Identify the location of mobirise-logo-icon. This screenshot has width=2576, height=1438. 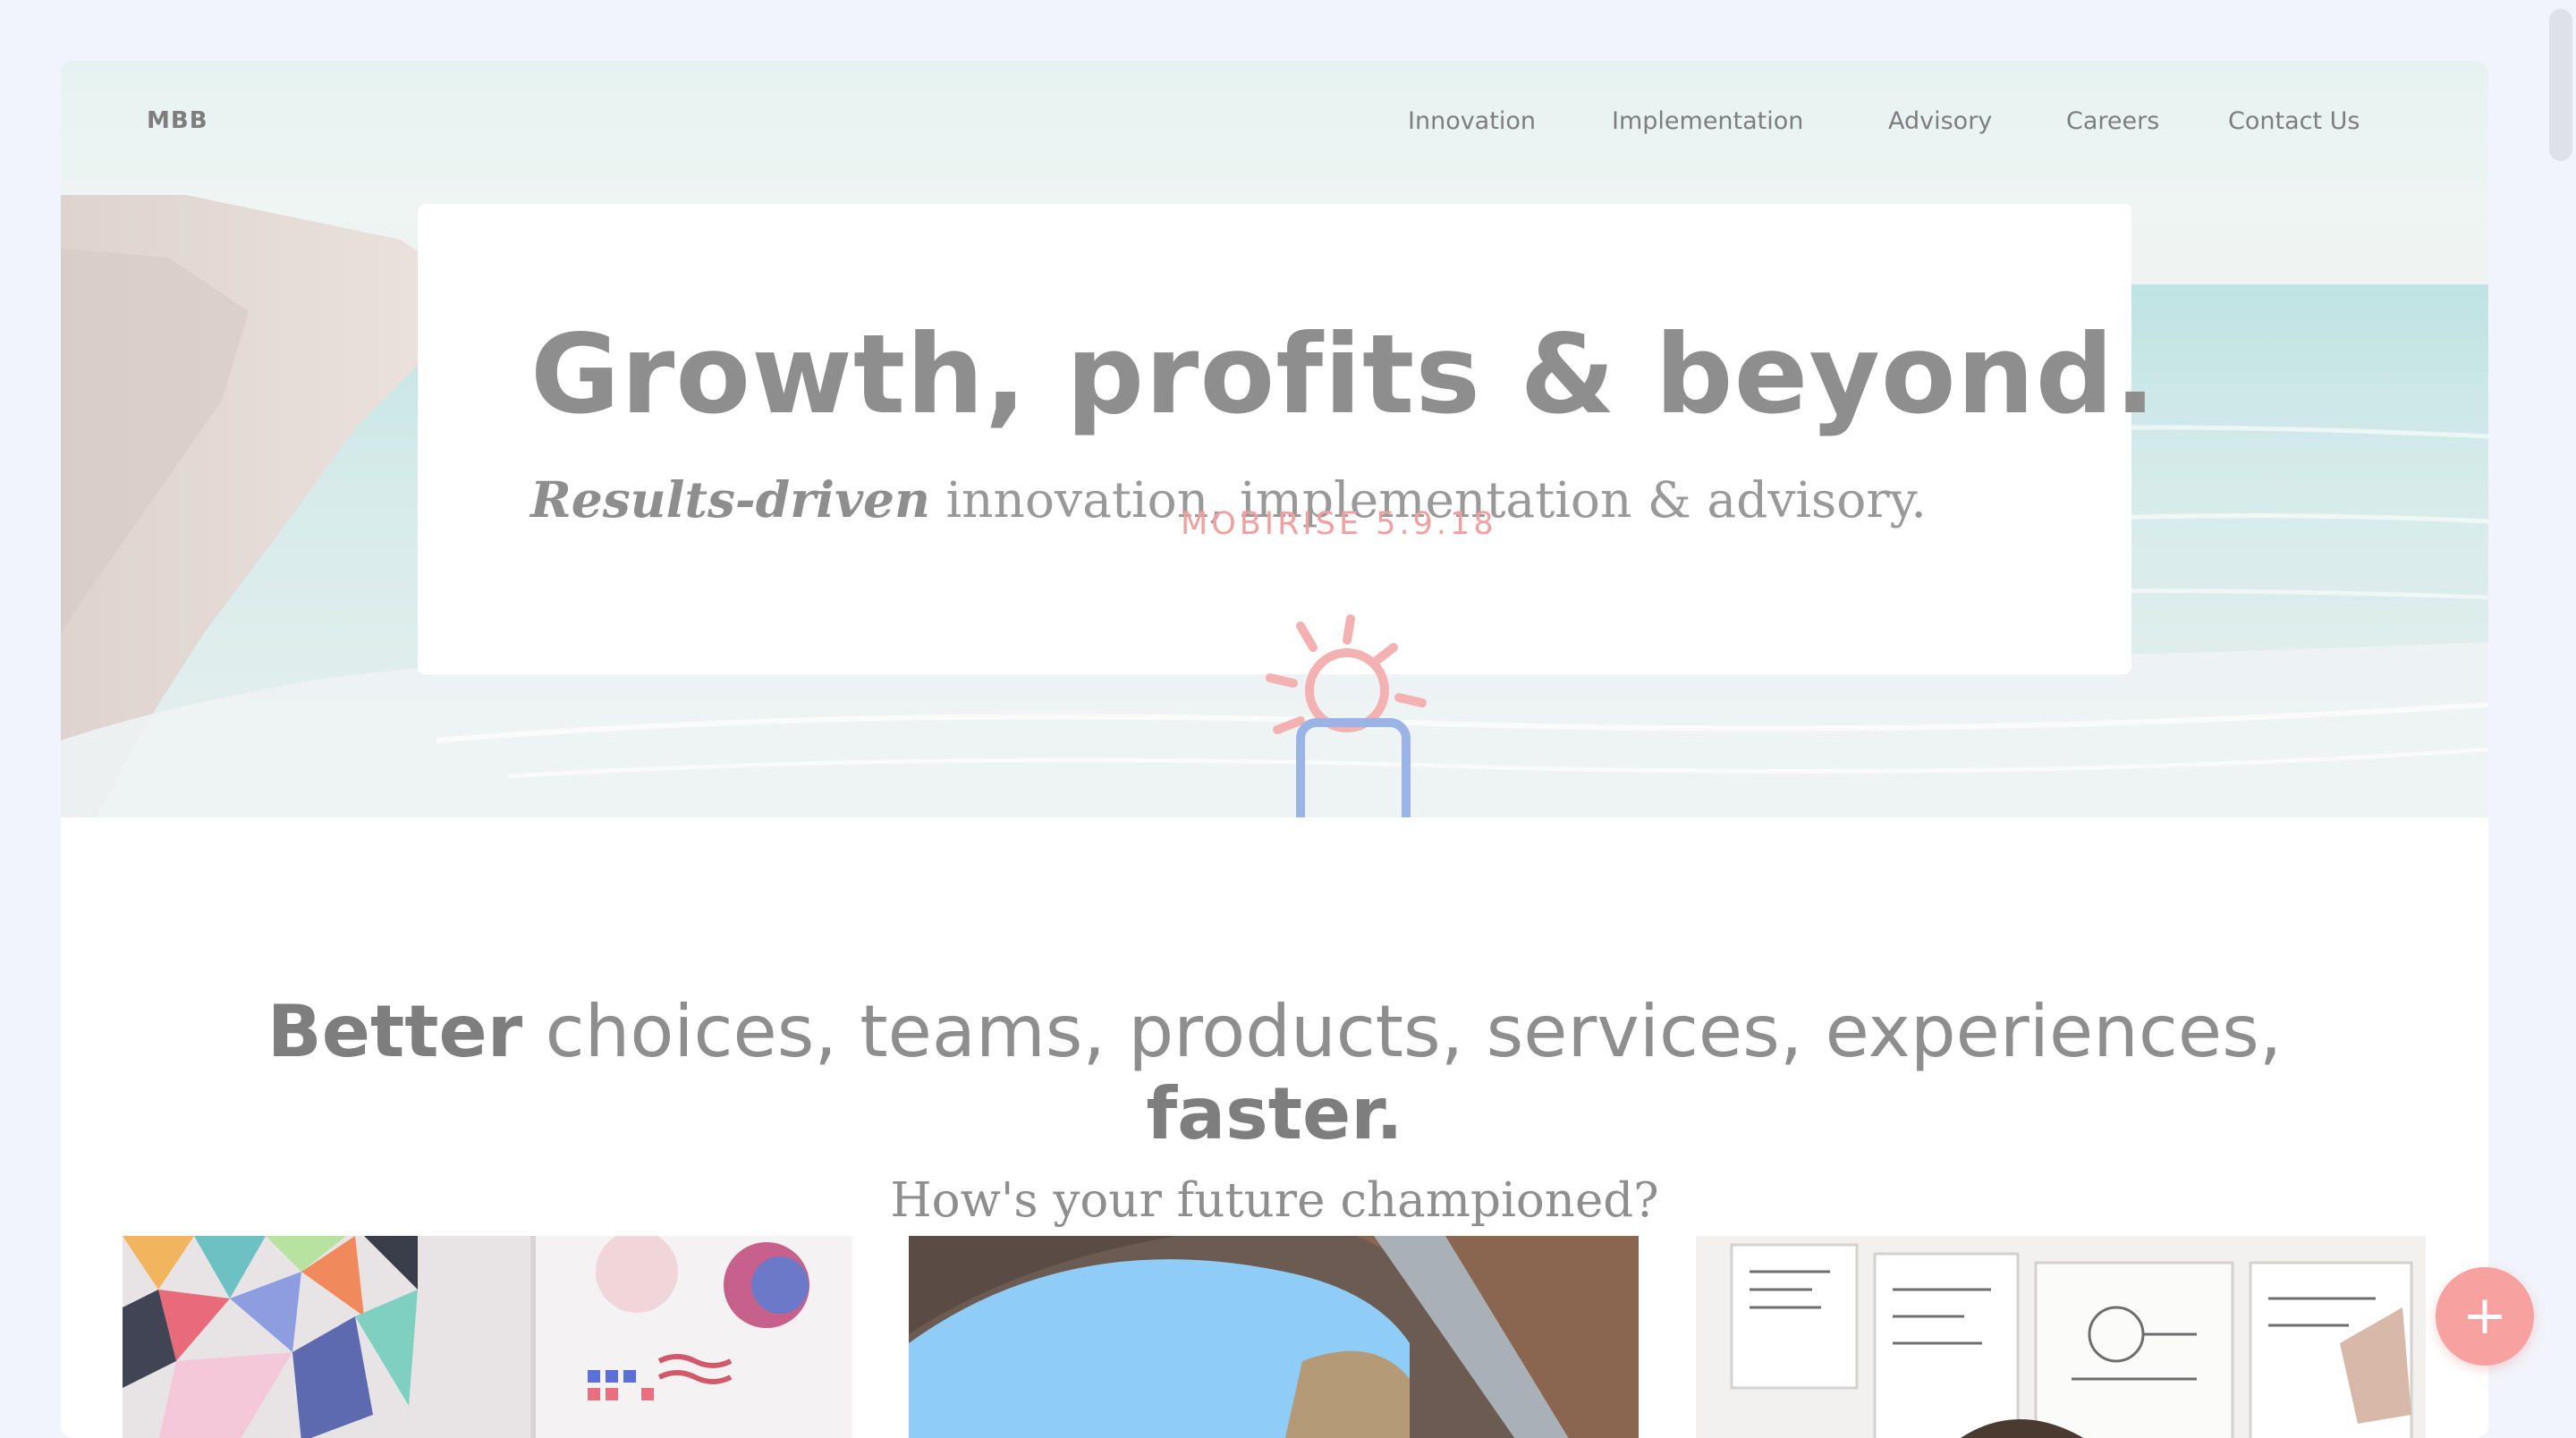
(1346, 715).